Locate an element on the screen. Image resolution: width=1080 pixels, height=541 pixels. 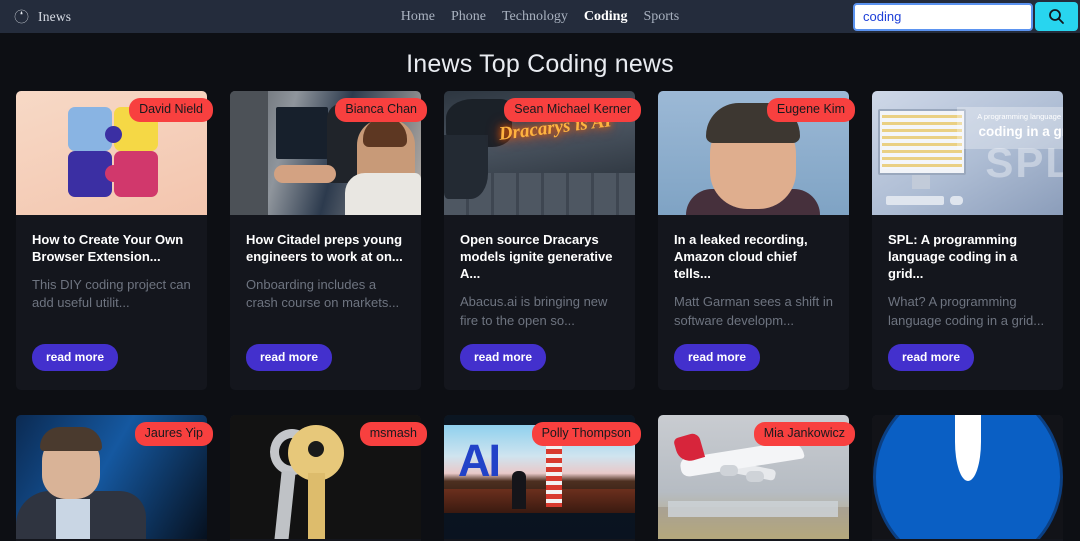
author-badge: Jaures Yip is located at coordinates (173, 434).